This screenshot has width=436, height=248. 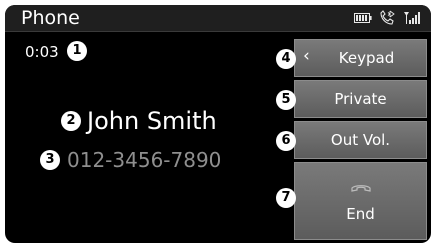 I want to click on marker-1: 1, so click(x=77, y=51).